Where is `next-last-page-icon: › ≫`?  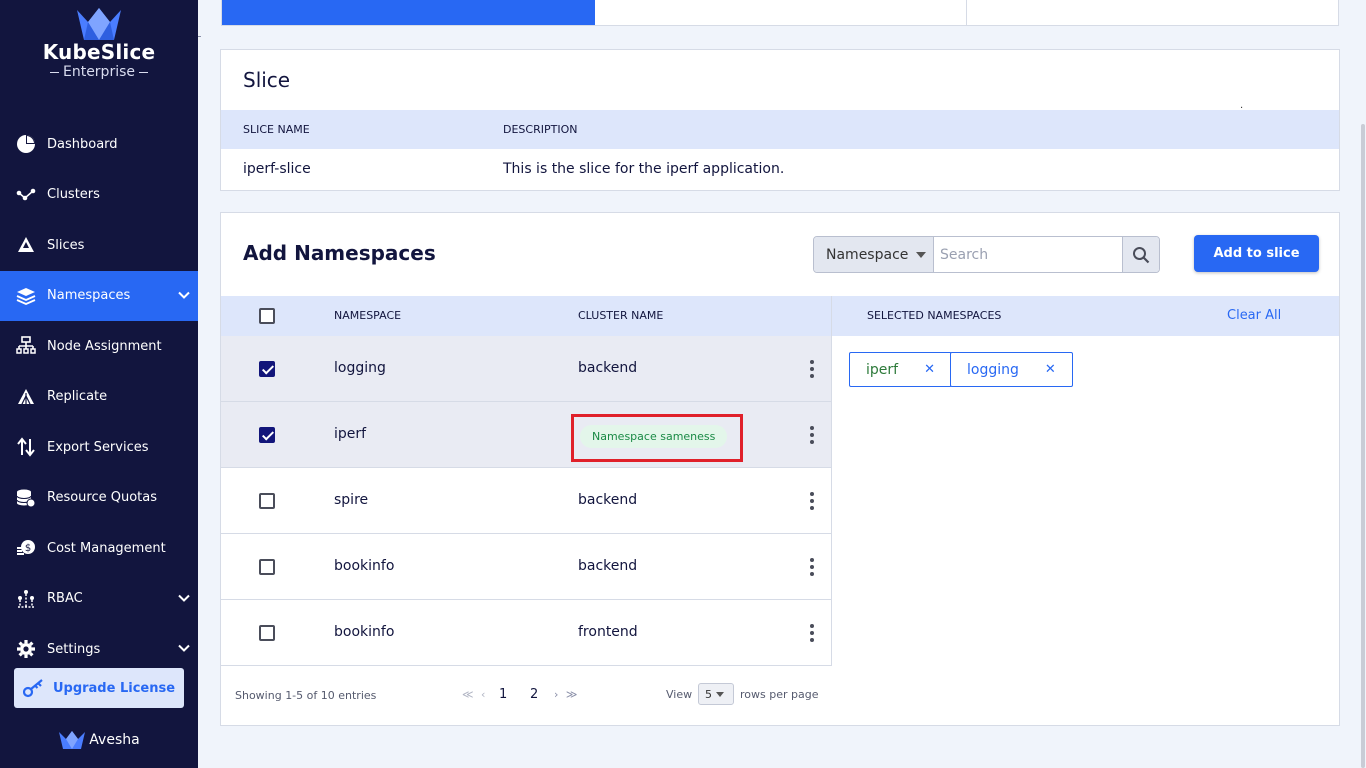
next-last-page-icon: › ≫ is located at coordinates (566, 694).